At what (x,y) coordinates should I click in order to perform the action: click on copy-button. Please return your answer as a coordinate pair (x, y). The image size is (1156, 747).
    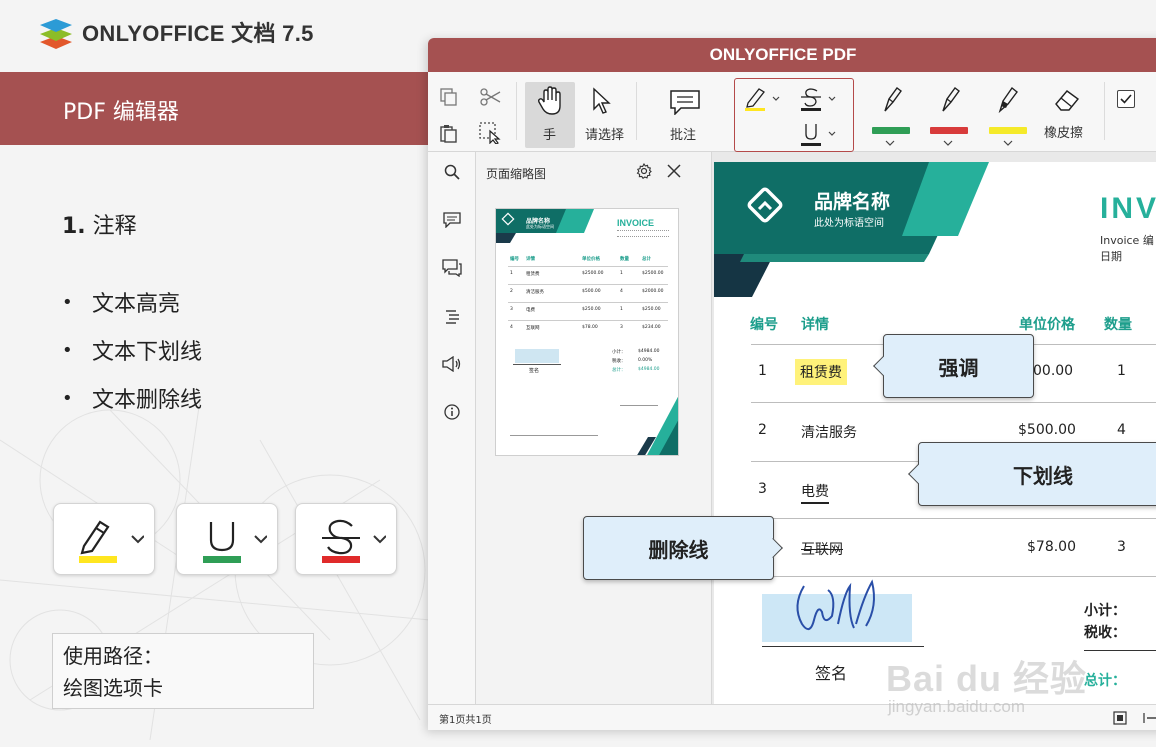
    Looking at the image, I should click on (449, 97).